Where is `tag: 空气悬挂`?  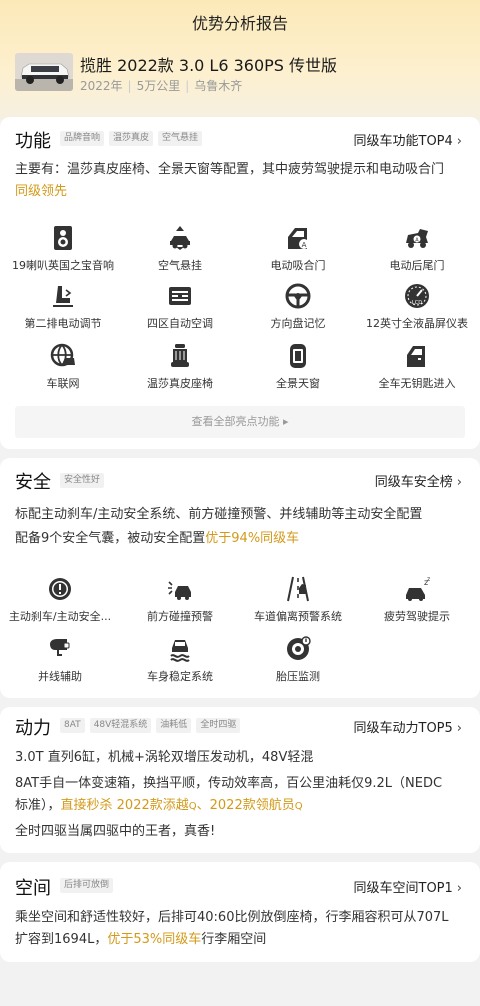
tag: 空气悬挂 is located at coordinates (180, 138).